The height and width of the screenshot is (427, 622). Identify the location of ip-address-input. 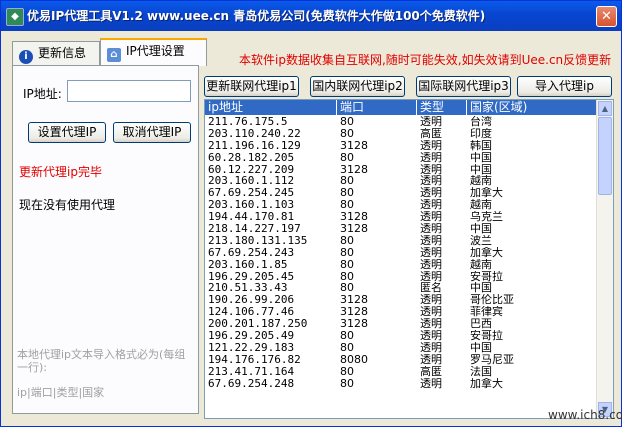
(129, 91).